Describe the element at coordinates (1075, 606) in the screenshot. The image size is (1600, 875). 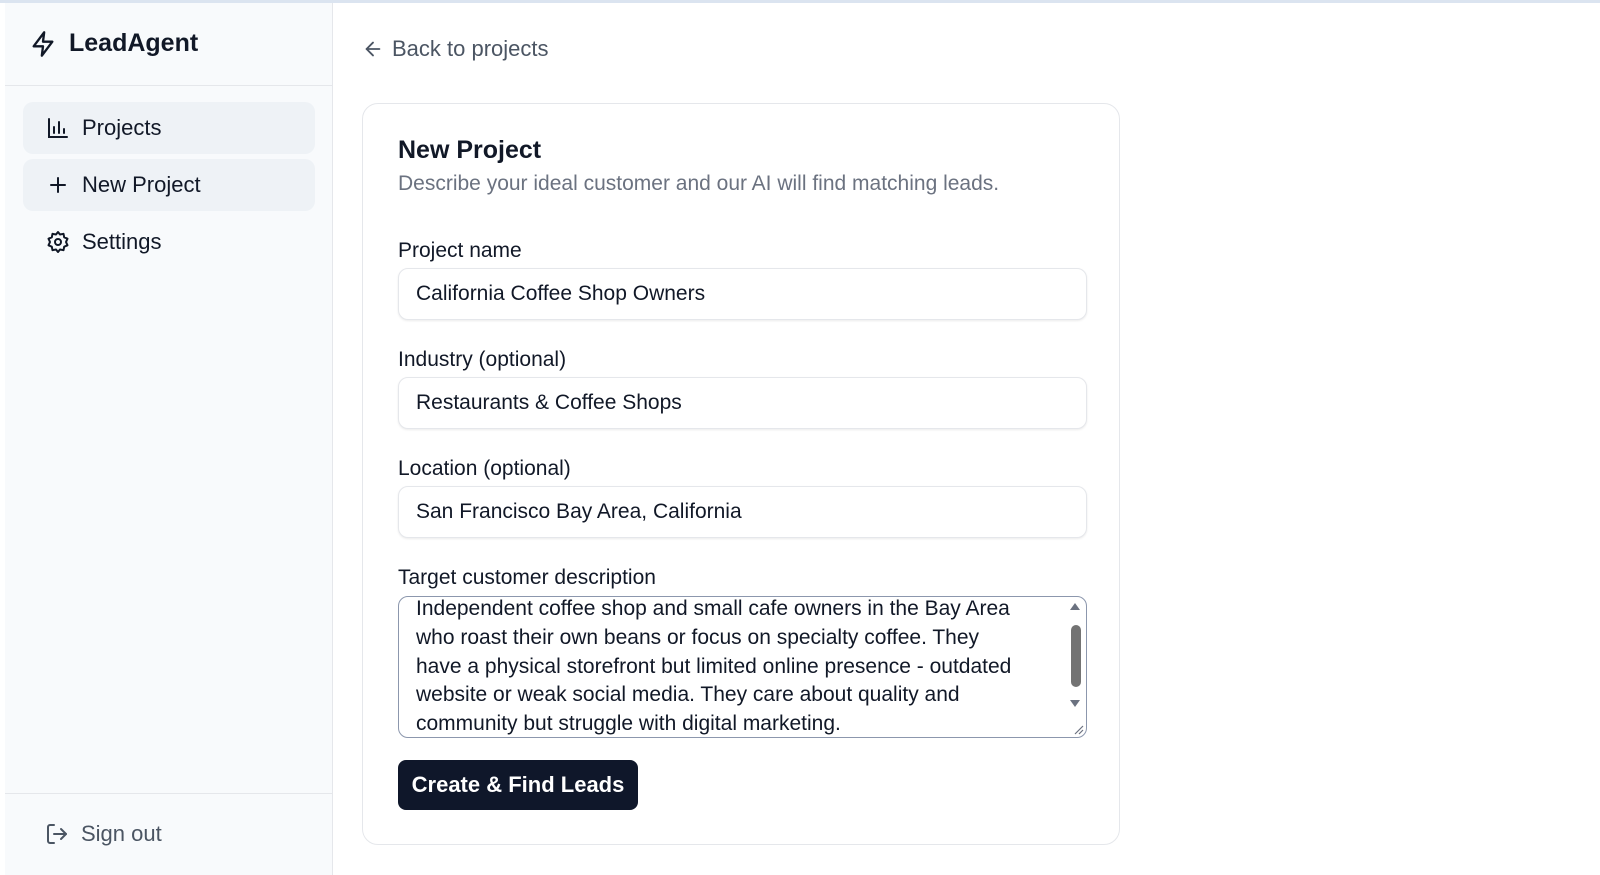
I see `scroll-up-arrow` at that location.